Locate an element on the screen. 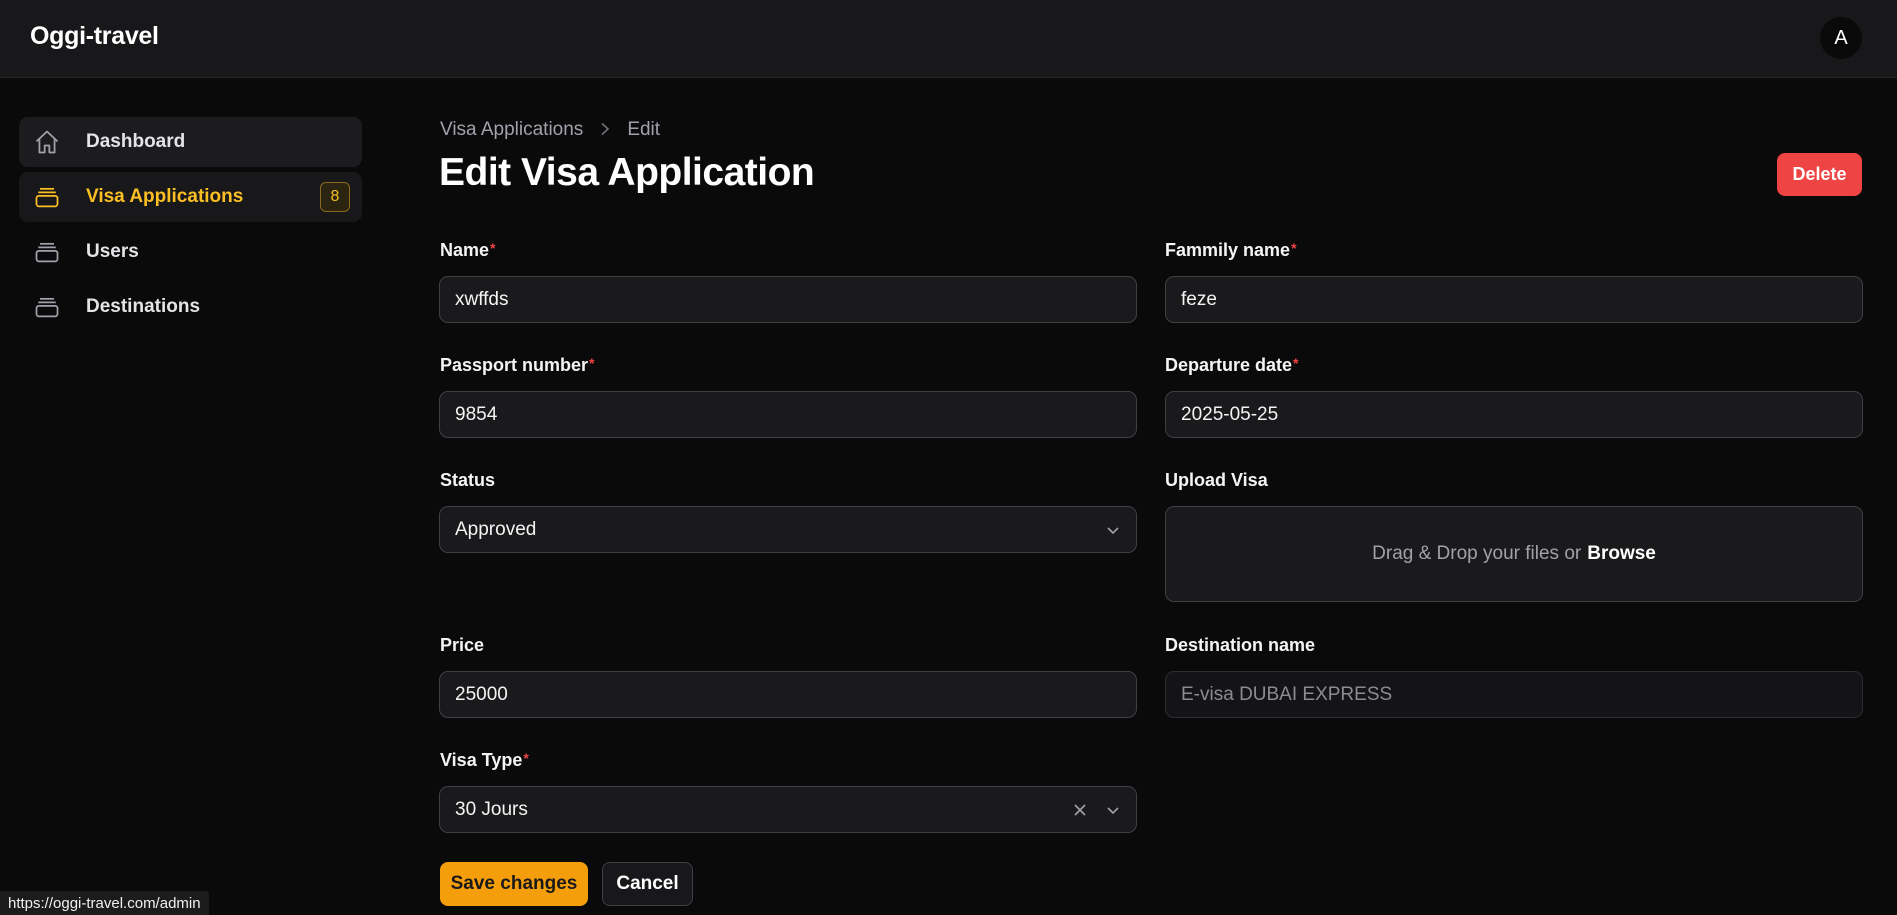 The width and height of the screenshot is (1897, 915). name-input: xwffds is located at coordinates (788, 299).